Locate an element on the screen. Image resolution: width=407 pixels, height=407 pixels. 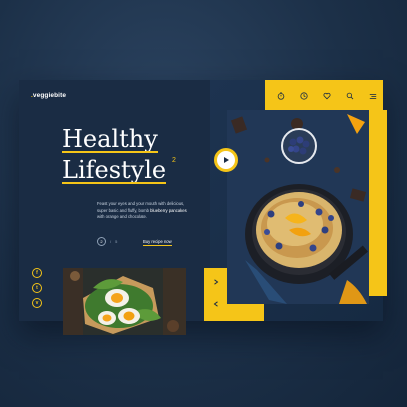
slide-total: 5 is located at coordinates (116, 241).